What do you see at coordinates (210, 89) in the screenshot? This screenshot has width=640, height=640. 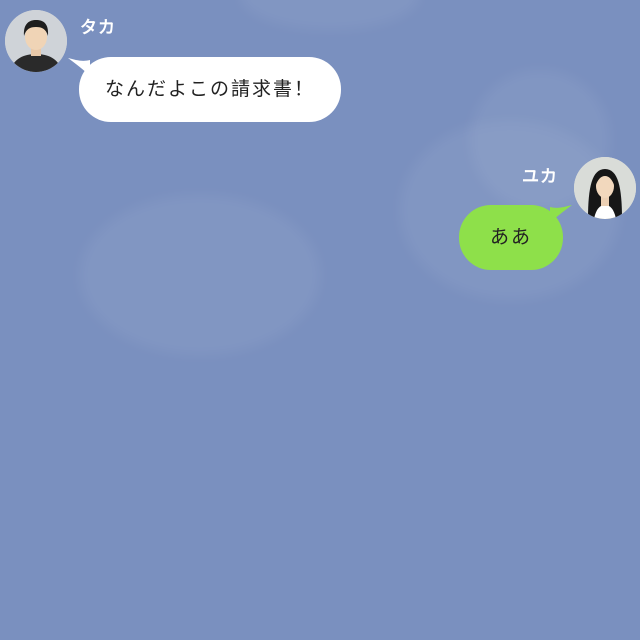 I see `message-bubble: なんだよこの請求書！` at bounding box center [210, 89].